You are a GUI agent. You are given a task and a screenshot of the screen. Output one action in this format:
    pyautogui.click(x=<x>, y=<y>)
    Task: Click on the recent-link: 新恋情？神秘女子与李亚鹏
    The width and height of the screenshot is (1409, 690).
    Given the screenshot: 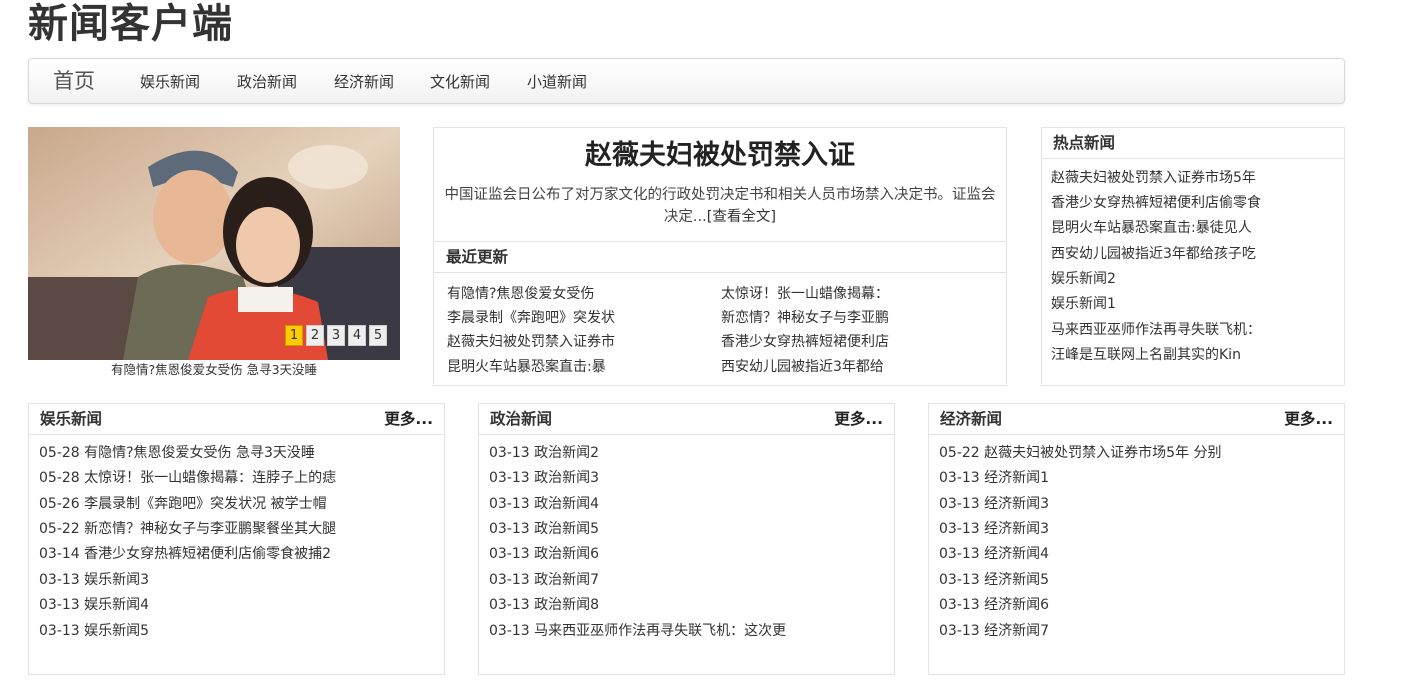 What is the action you would take?
    pyautogui.click(x=805, y=318)
    